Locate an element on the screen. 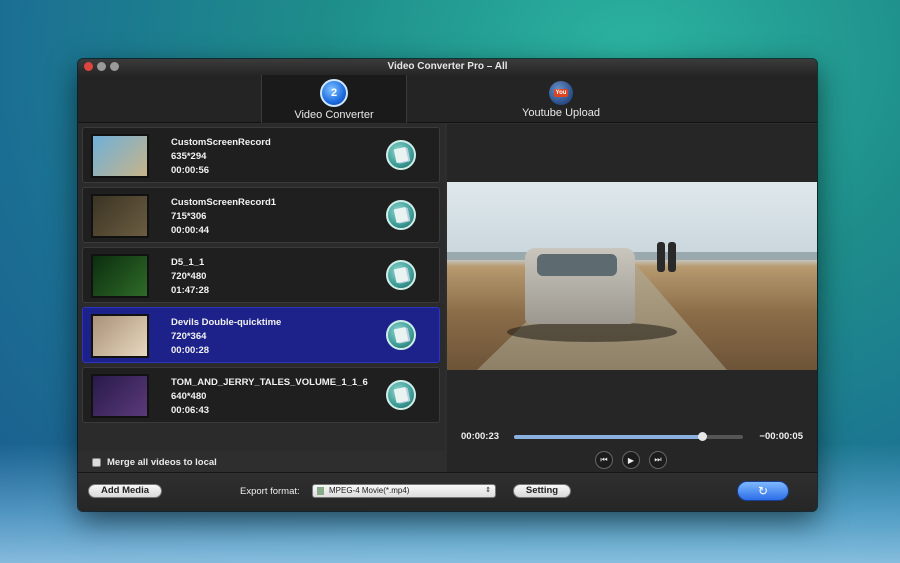 The image size is (900, 563). step-2-icon: 2 is located at coordinates (334, 93).